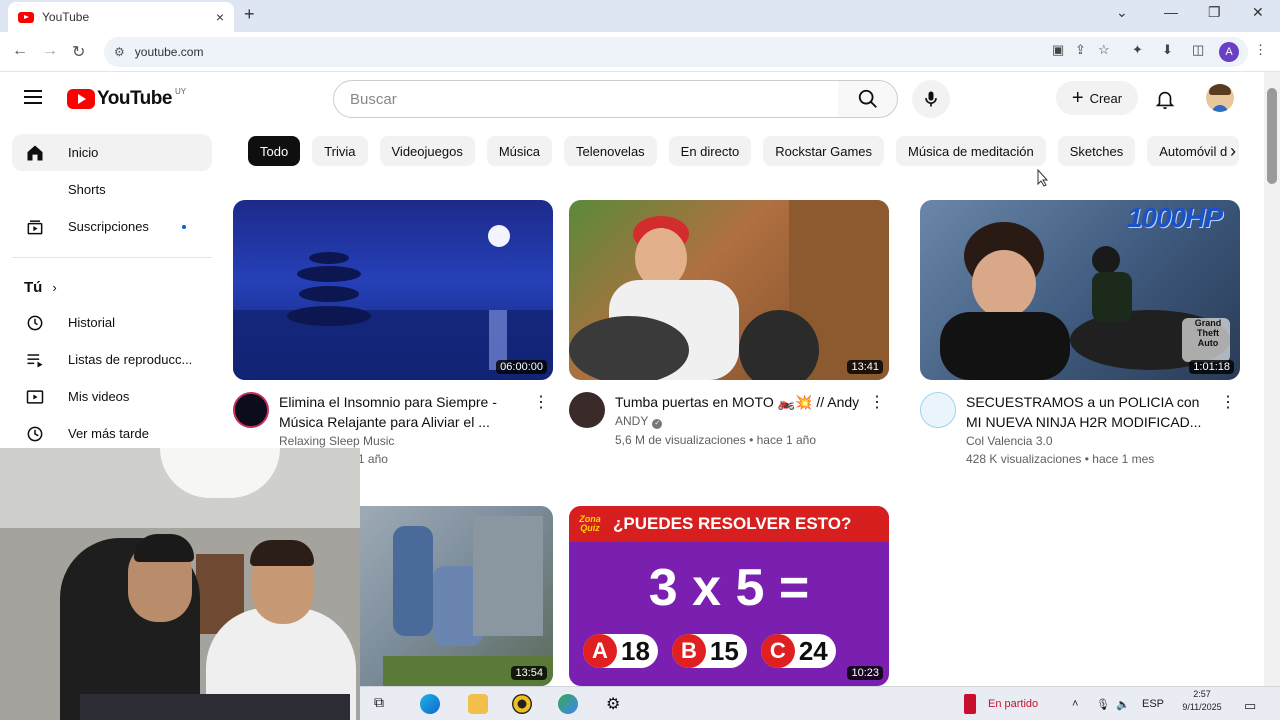 Image resolution: width=1280 pixels, height=720 pixels. I want to click on chip-sketches: Sketches, so click(1096, 151).